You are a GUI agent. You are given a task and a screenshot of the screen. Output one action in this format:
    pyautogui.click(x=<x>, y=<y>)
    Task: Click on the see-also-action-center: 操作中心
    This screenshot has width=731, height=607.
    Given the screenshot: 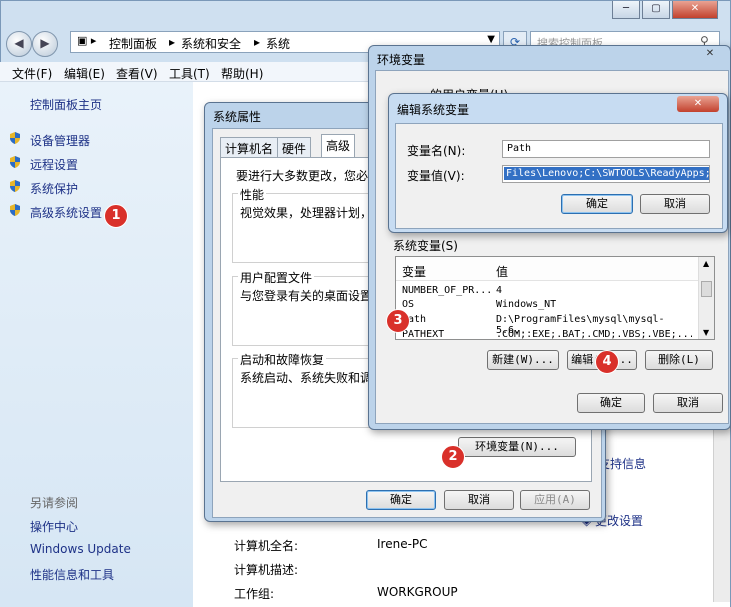 What is the action you would take?
    pyautogui.click(x=54, y=526)
    